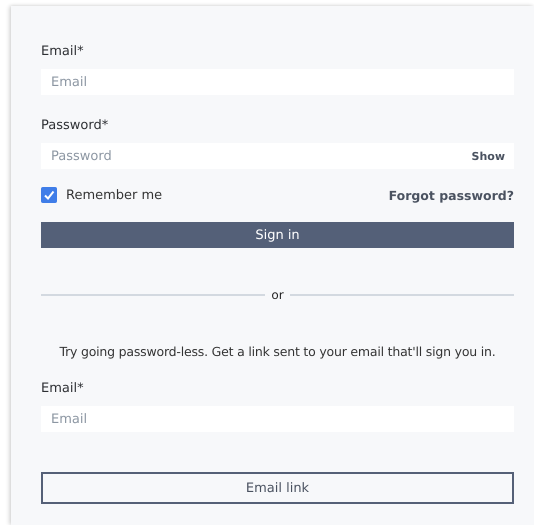  What do you see at coordinates (277, 235) in the screenshot?
I see `sign-in-button: Sign in` at bounding box center [277, 235].